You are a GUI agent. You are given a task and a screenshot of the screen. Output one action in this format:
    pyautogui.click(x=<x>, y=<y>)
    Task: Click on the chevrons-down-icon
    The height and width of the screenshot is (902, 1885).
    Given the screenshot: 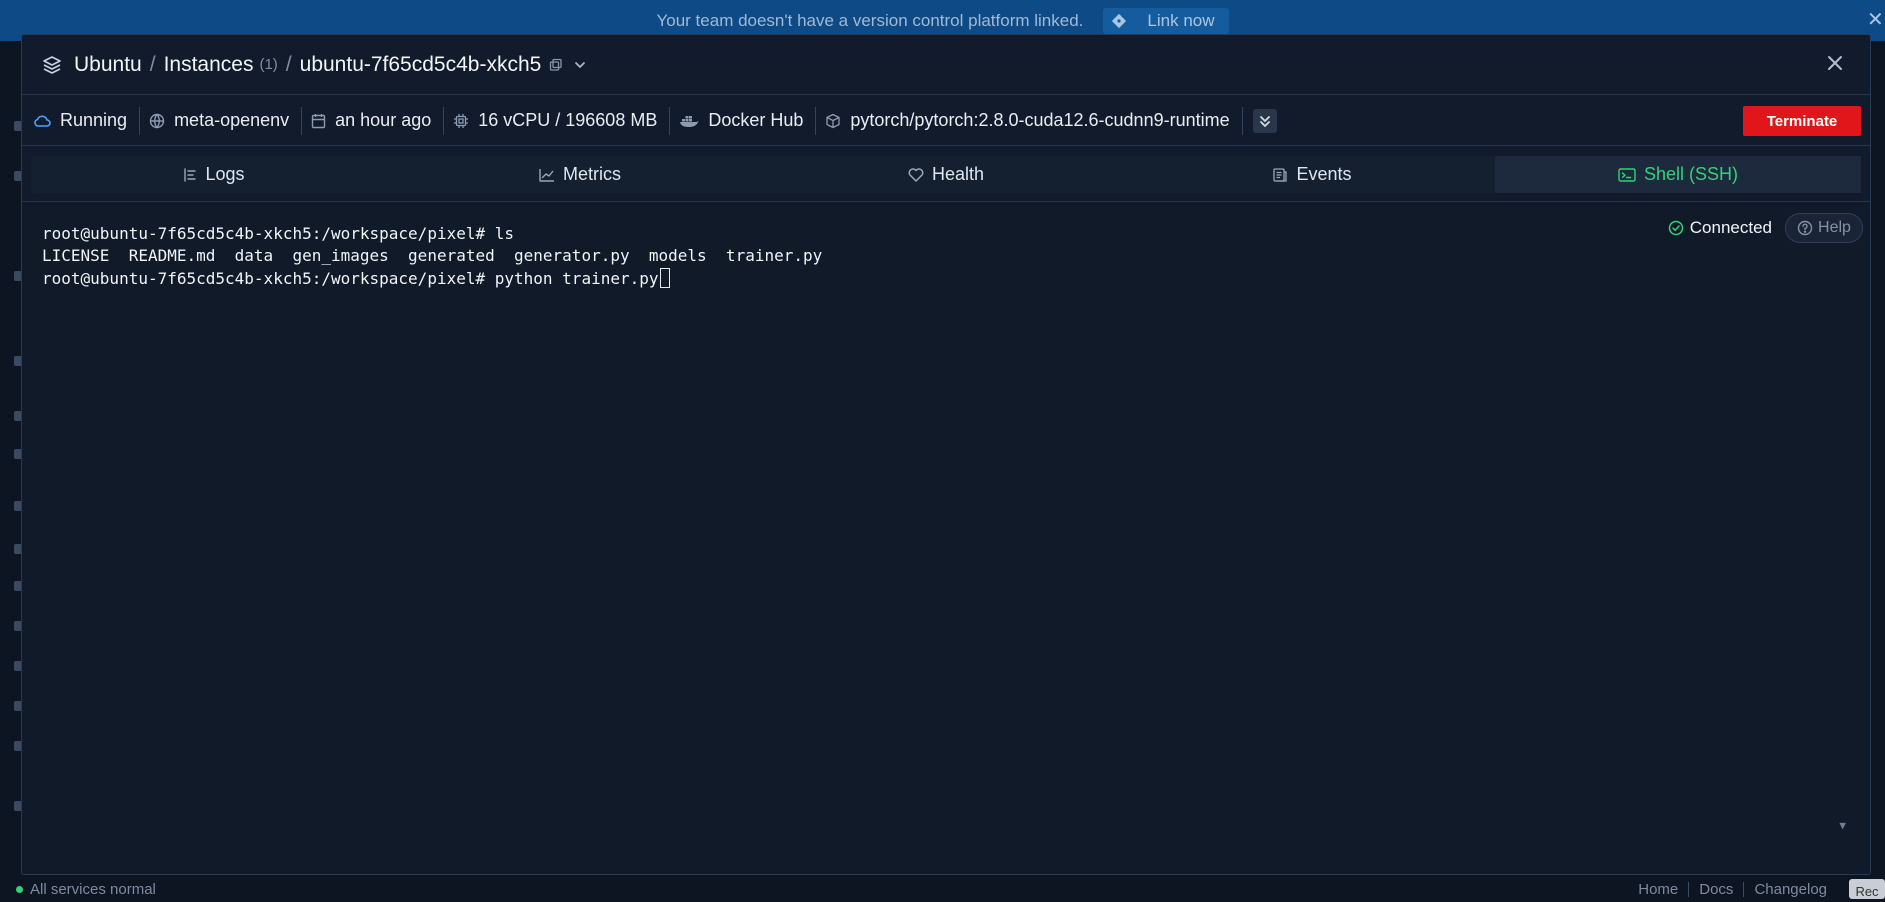 What is the action you would take?
    pyautogui.click(x=1265, y=121)
    